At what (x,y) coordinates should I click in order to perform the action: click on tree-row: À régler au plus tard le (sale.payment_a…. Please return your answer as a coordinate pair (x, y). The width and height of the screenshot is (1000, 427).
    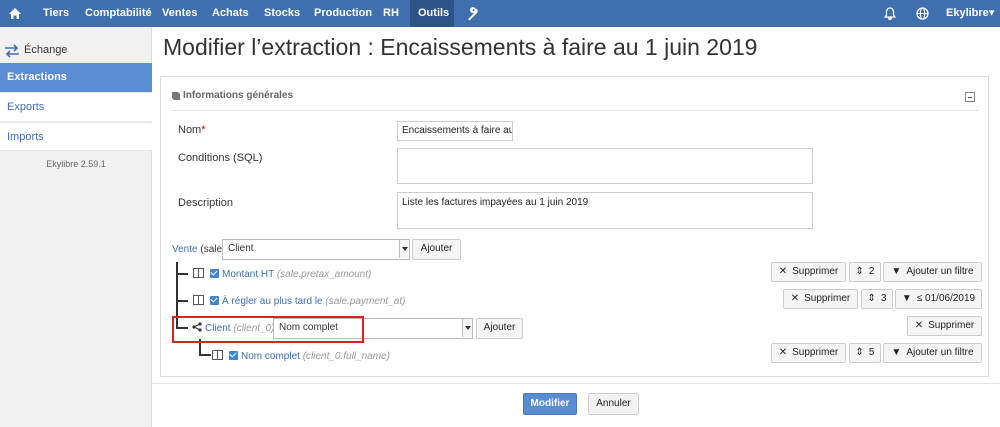
    Looking at the image, I should click on (299, 301).